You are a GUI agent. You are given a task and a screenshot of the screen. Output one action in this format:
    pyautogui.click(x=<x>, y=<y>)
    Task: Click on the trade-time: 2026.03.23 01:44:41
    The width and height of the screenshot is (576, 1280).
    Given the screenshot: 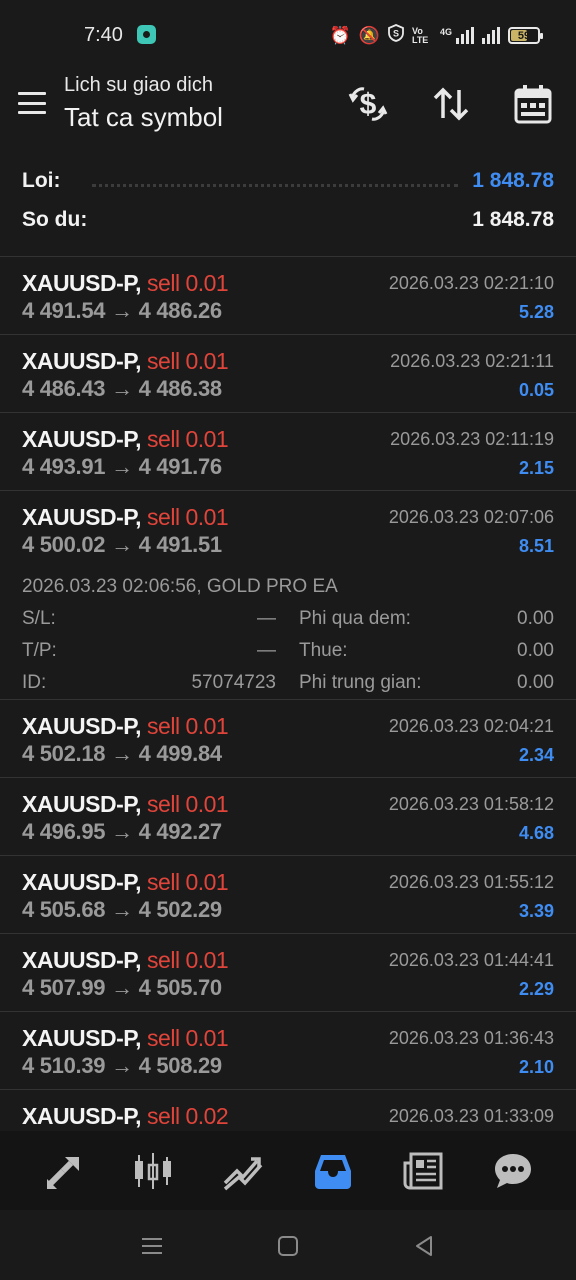 What is the action you would take?
    pyautogui.click(x=471, y=960)
    